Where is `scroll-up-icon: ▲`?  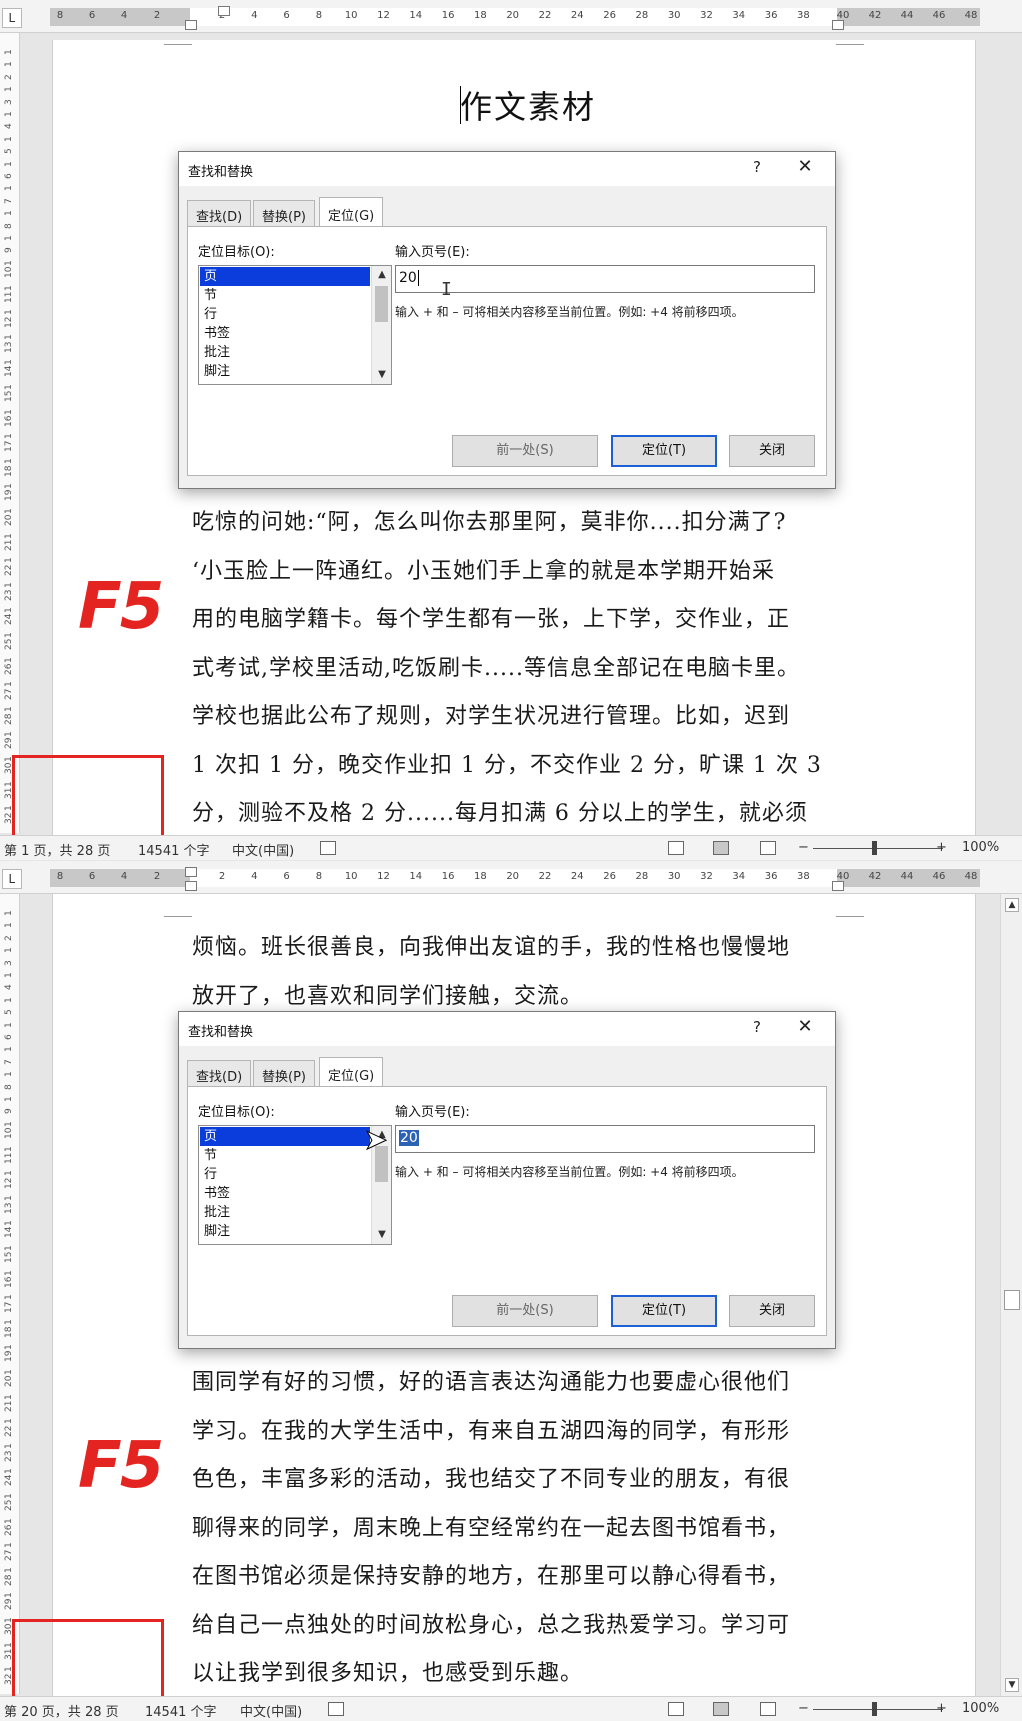 scroll-up-icon: ▲ is located at coordinates (1012, 905).